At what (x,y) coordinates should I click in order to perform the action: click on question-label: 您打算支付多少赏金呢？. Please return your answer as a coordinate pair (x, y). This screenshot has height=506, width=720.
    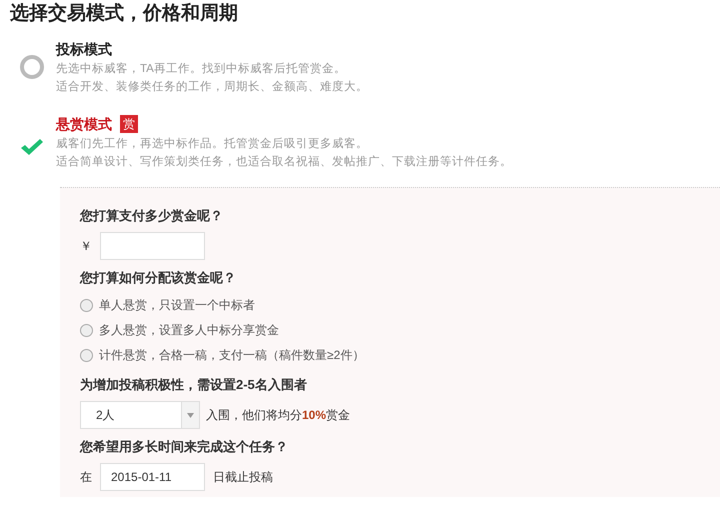
    Looking at the image, I should click on (152, 216).